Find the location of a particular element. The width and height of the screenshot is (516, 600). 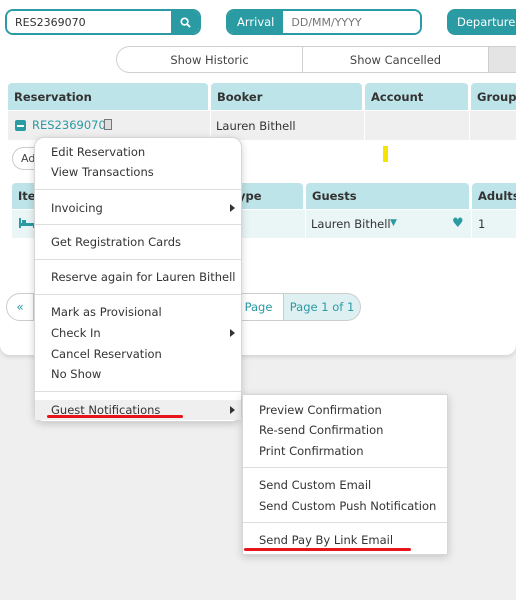

yellow-marker is located at coordinates (385, 154).